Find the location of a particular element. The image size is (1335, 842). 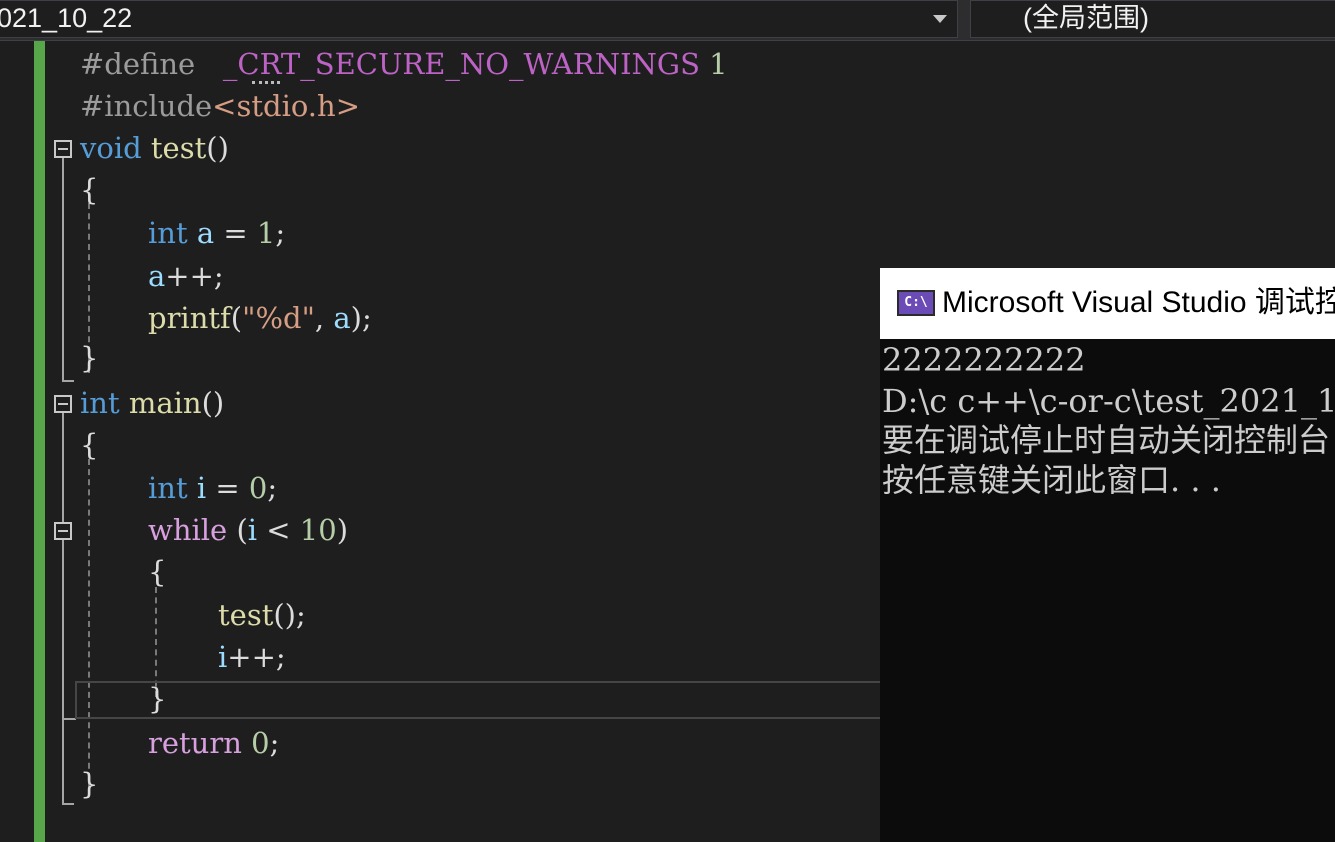

code-line-6: a++; is located at coordinates (186, 276).